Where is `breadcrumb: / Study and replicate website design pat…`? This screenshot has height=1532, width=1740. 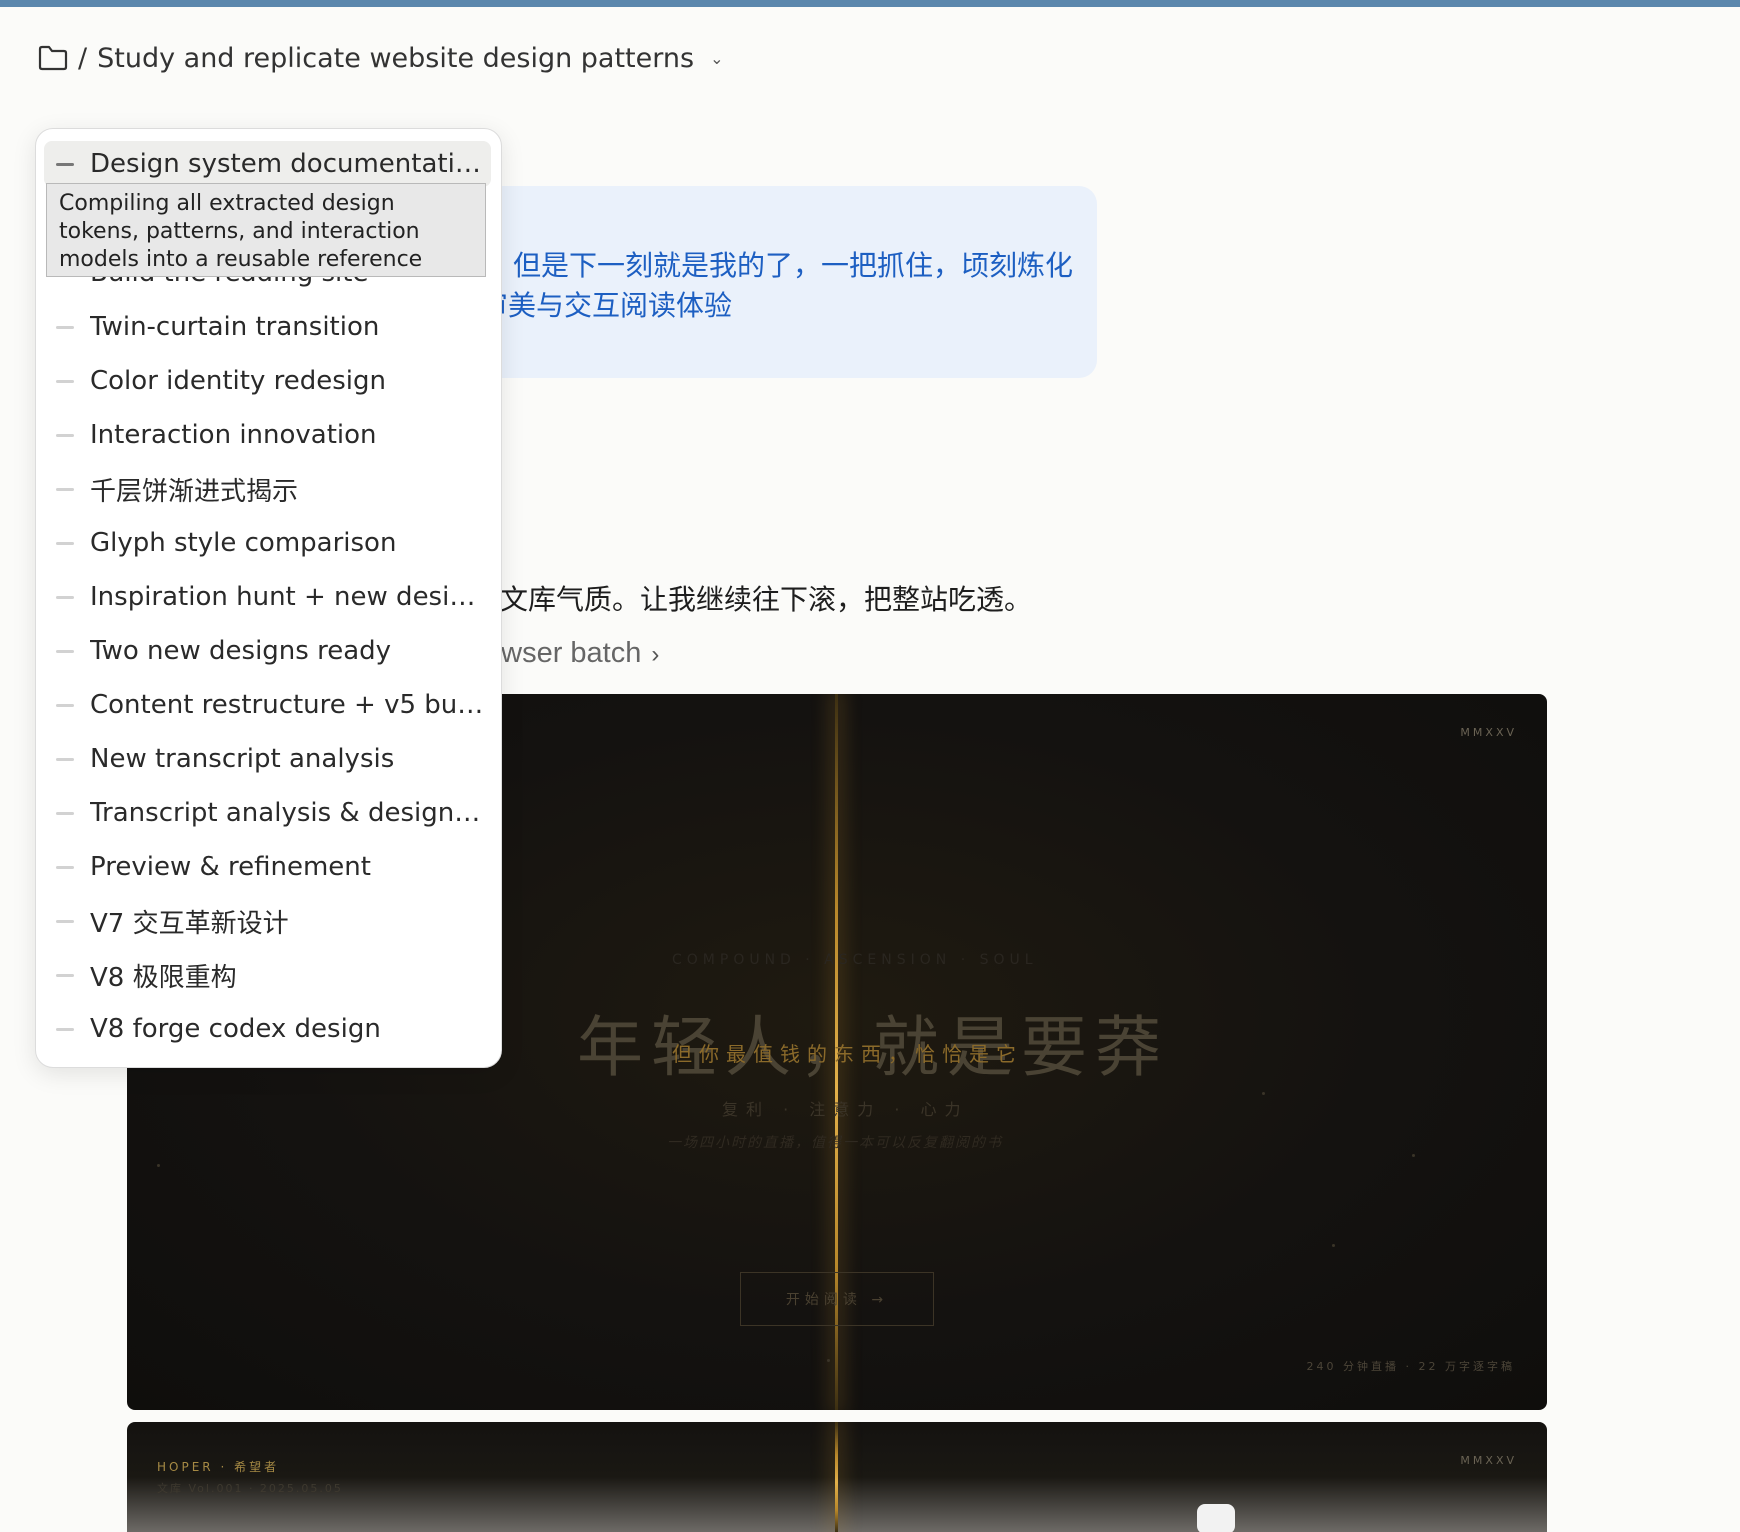
breadcrumb: / Study and replicate website design pat… is located at coordinates (380, 58).